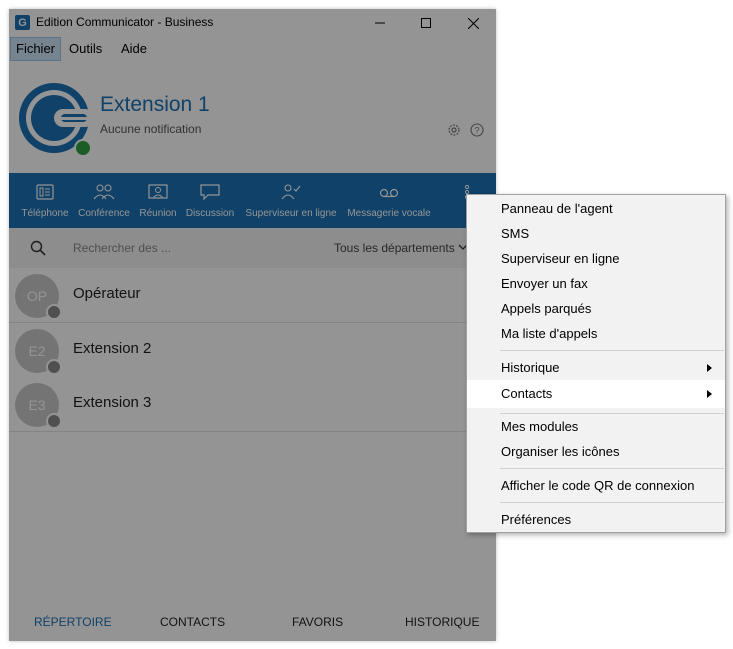 This screenshot has width=733, height=649. Describe the element at coordinates (596, 427) in the screenshot. I see `menu-item-my-modules: Mes modules` at that location.